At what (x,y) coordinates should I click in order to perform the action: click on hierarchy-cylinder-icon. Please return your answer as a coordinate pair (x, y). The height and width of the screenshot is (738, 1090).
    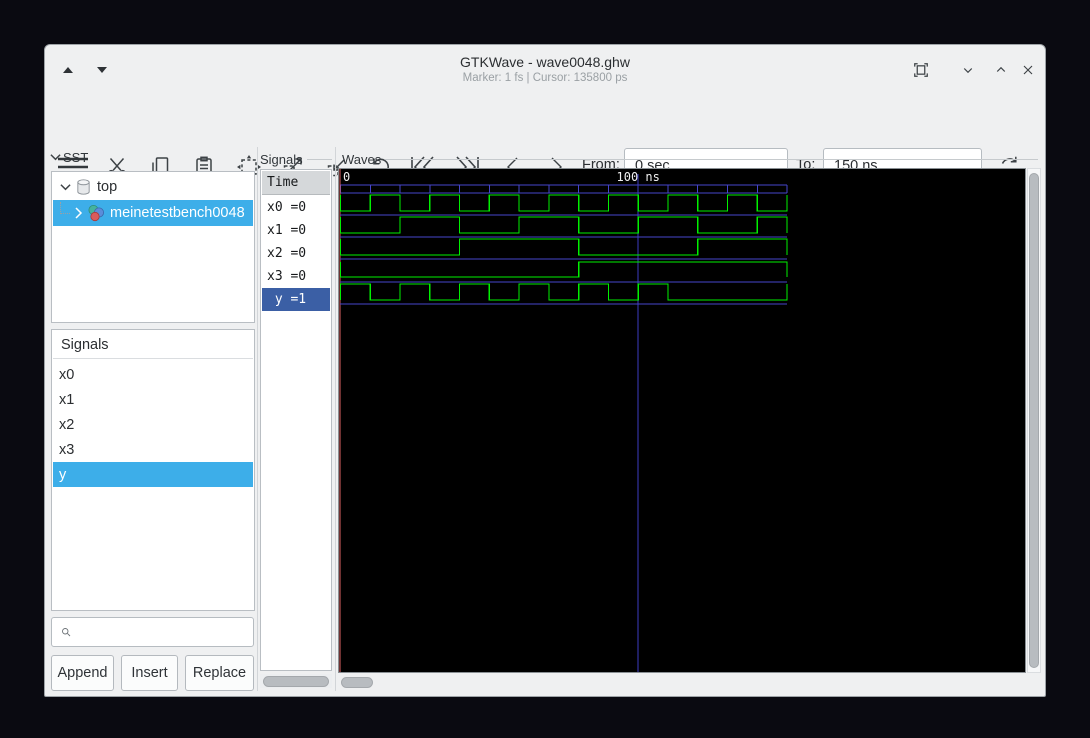
    Looking at the image, I should click on (83, 187).